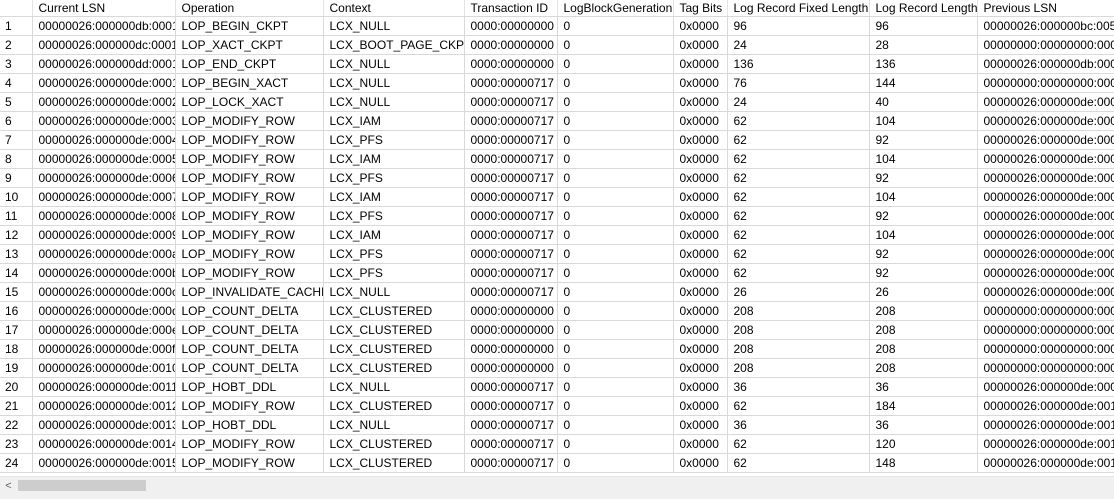  What do you see at coordinates (16, 463) in the screenshot?
I see `row-number: 24` at bounding box center [16, 463].